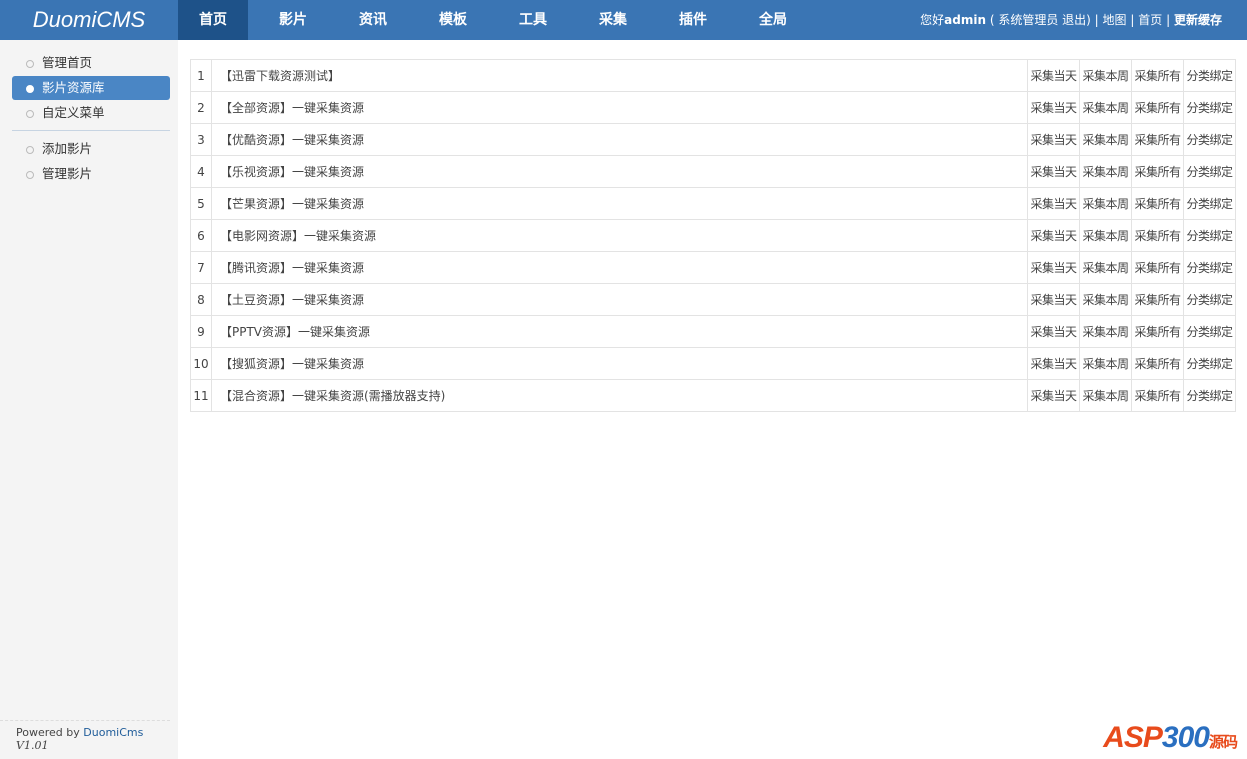 The height and width of the screenshot is (759, 1247). Describe the element at coordinates (533, 20) in the screenshot. I see `tab-4: 工具` at that location.